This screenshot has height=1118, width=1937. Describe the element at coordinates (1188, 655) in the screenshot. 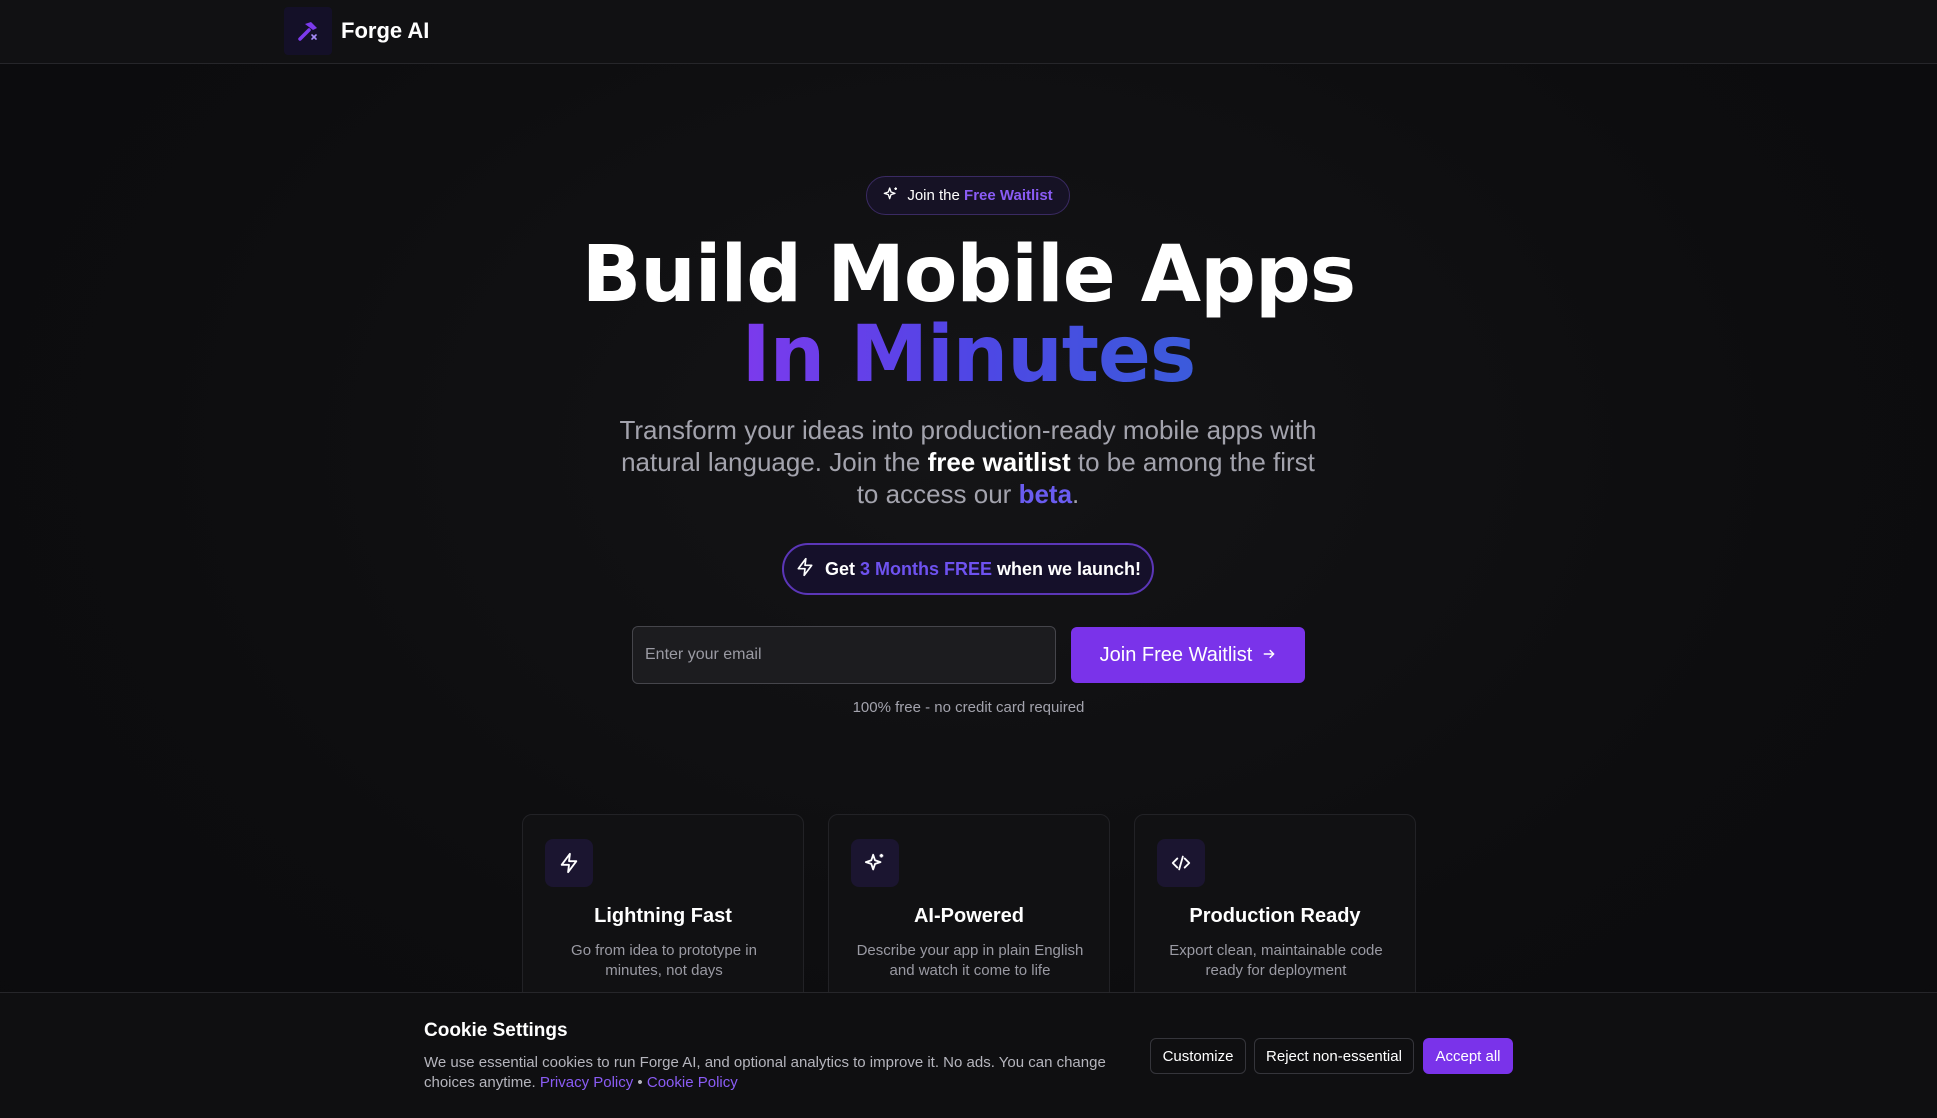

I see `join-waitlist-button: Join Free Waitlist` at that location.